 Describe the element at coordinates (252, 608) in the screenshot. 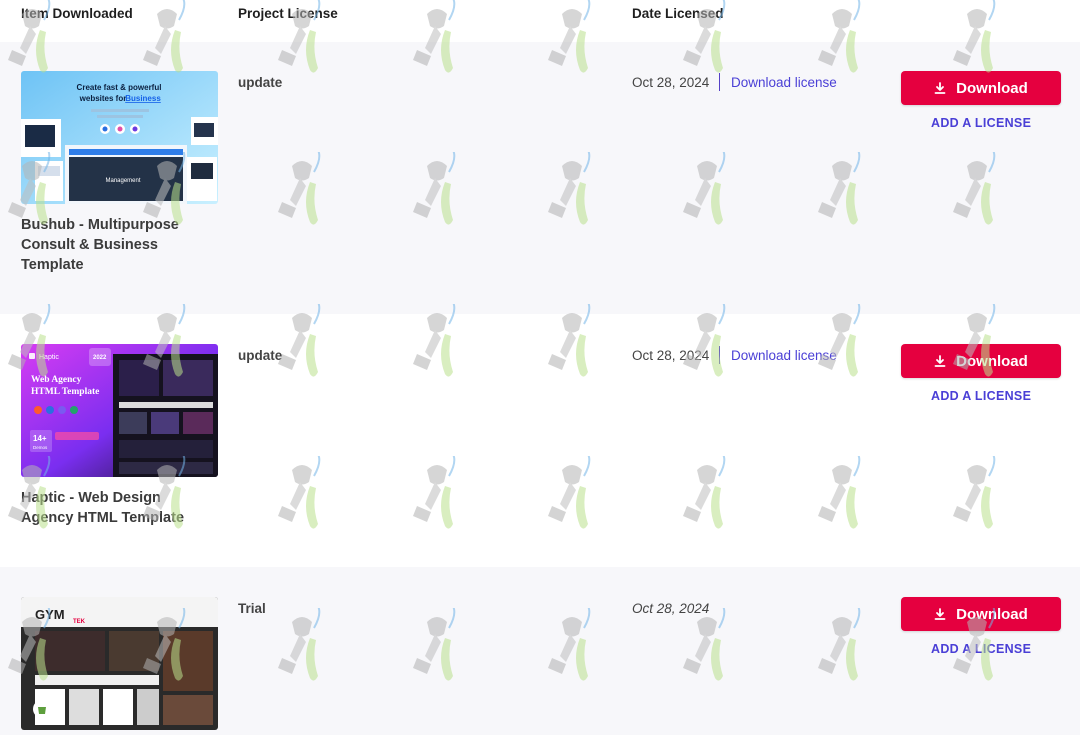

I see `project-license: Trial` at that location.